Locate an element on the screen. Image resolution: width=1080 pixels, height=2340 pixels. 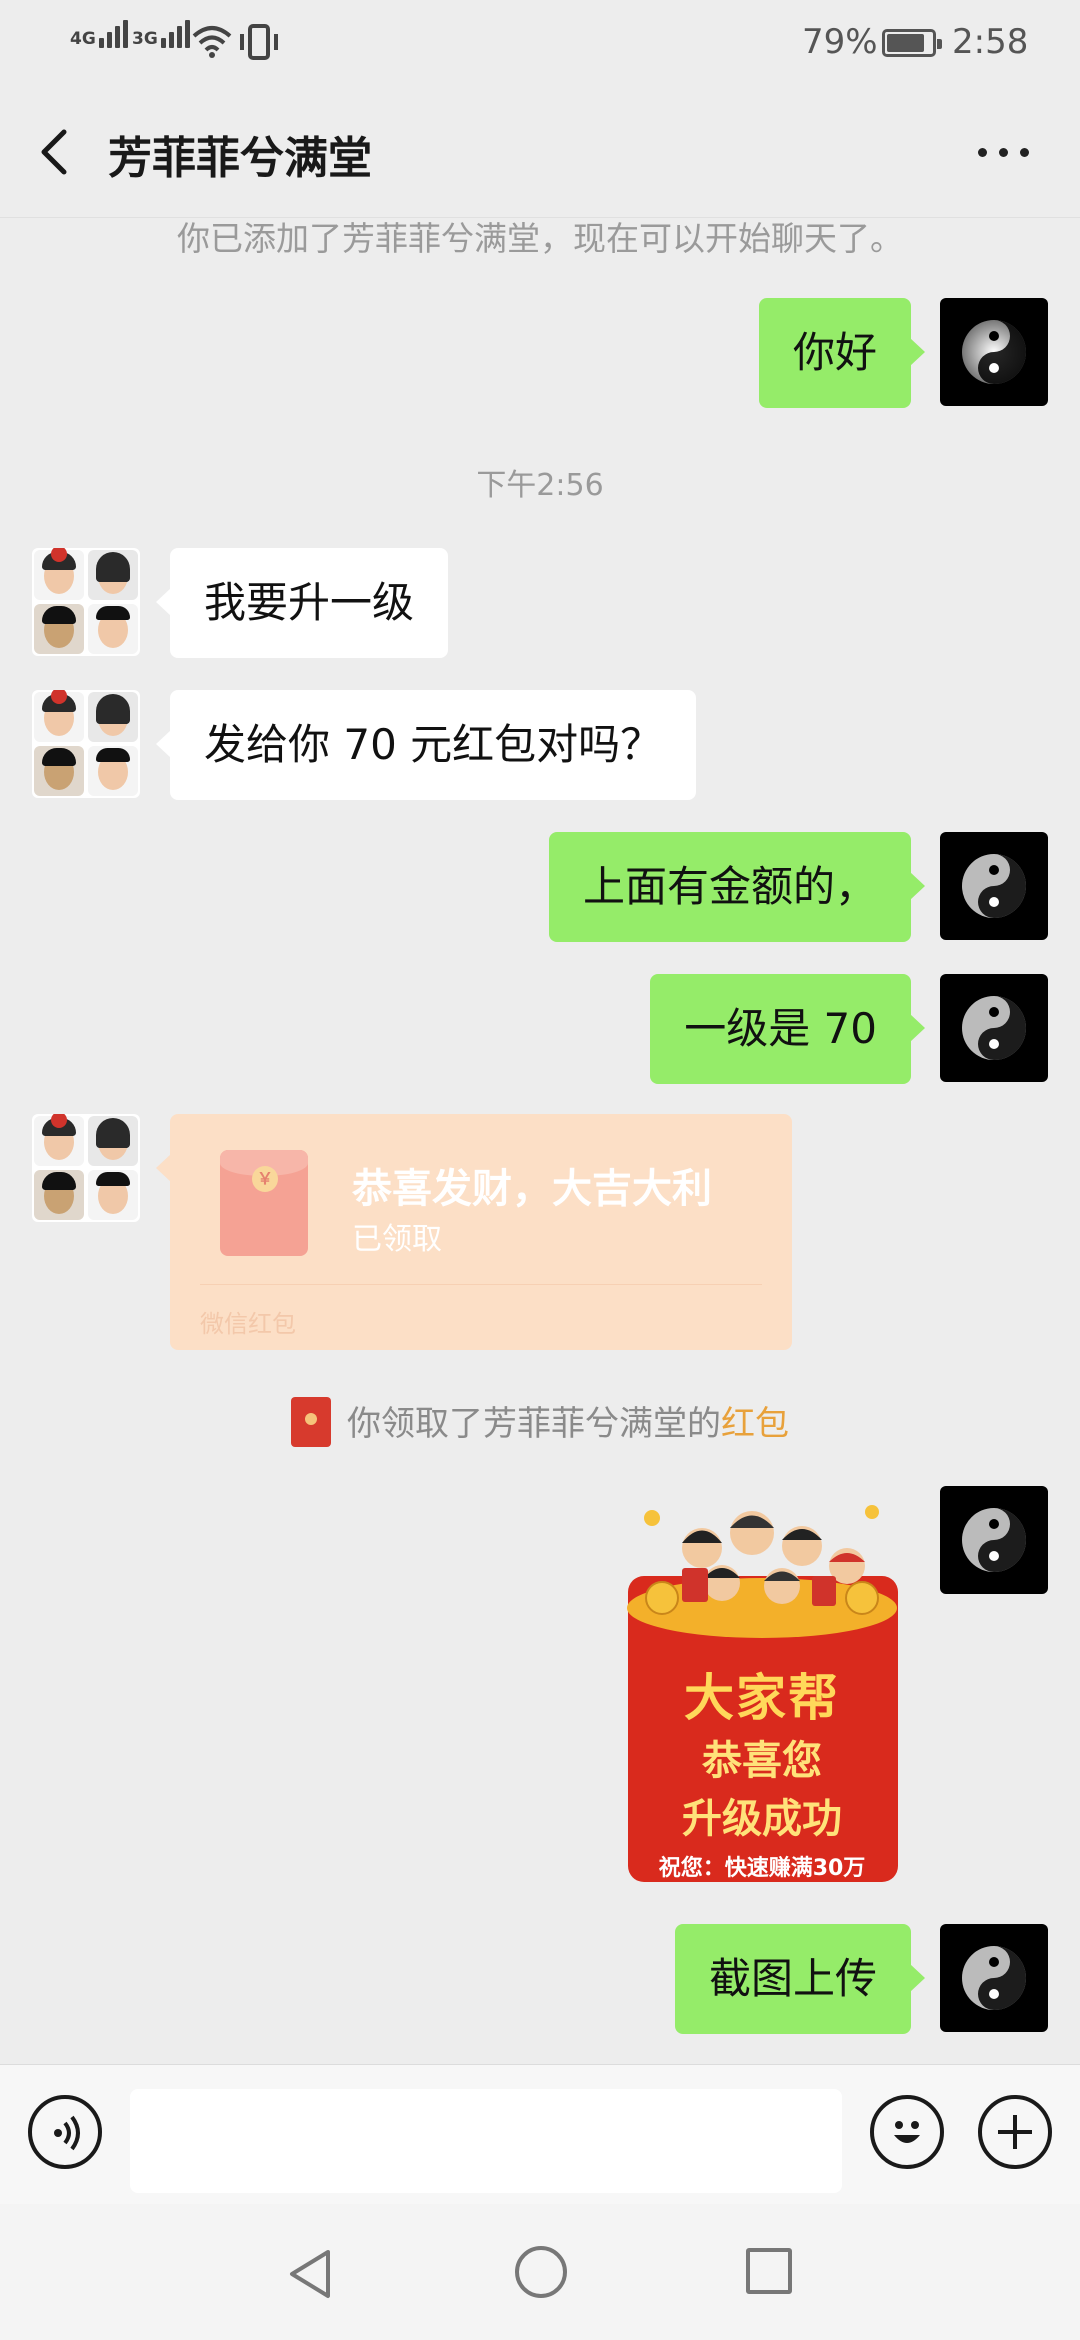
sticker-text-upgrade: 升级成功 is located at coordinates (762, 1819).